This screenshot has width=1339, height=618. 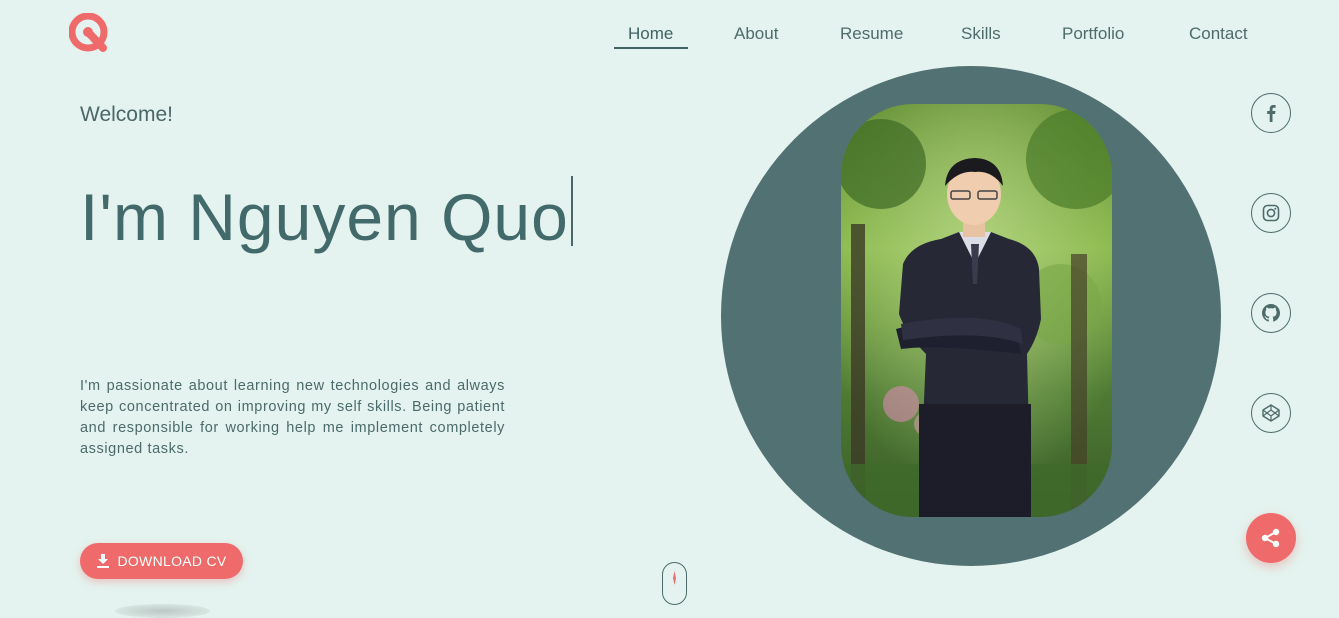 I want to click on github-button, so click(x=1271, y=313).